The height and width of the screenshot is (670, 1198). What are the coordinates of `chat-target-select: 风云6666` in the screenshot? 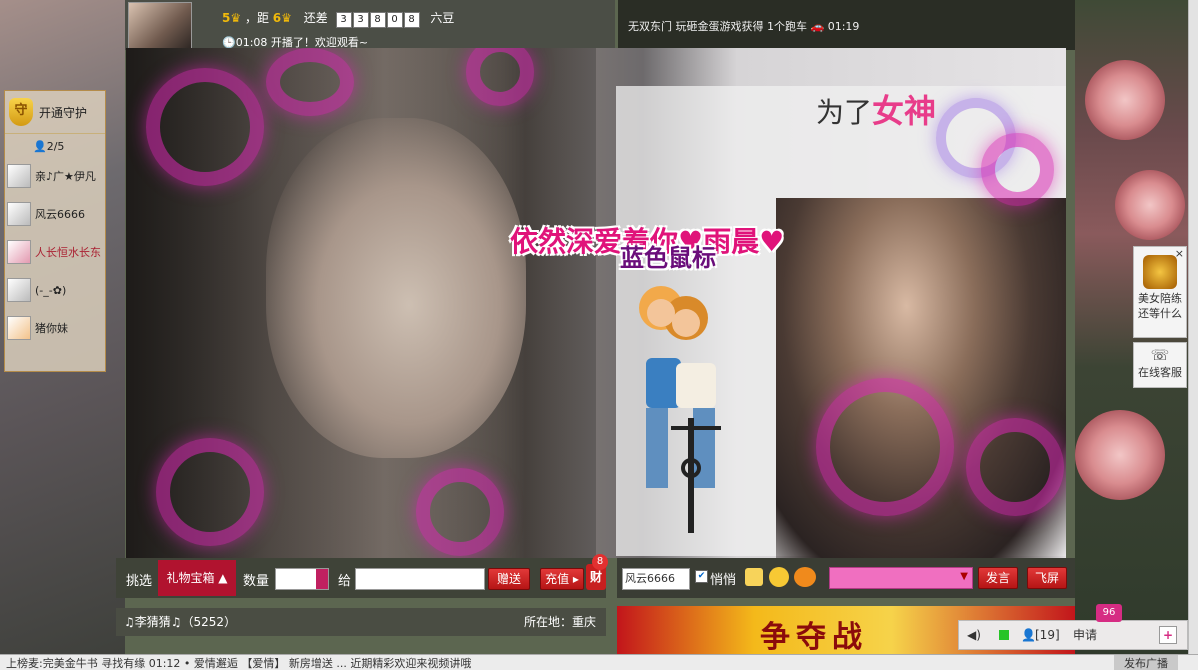 It's located at (656, 579).